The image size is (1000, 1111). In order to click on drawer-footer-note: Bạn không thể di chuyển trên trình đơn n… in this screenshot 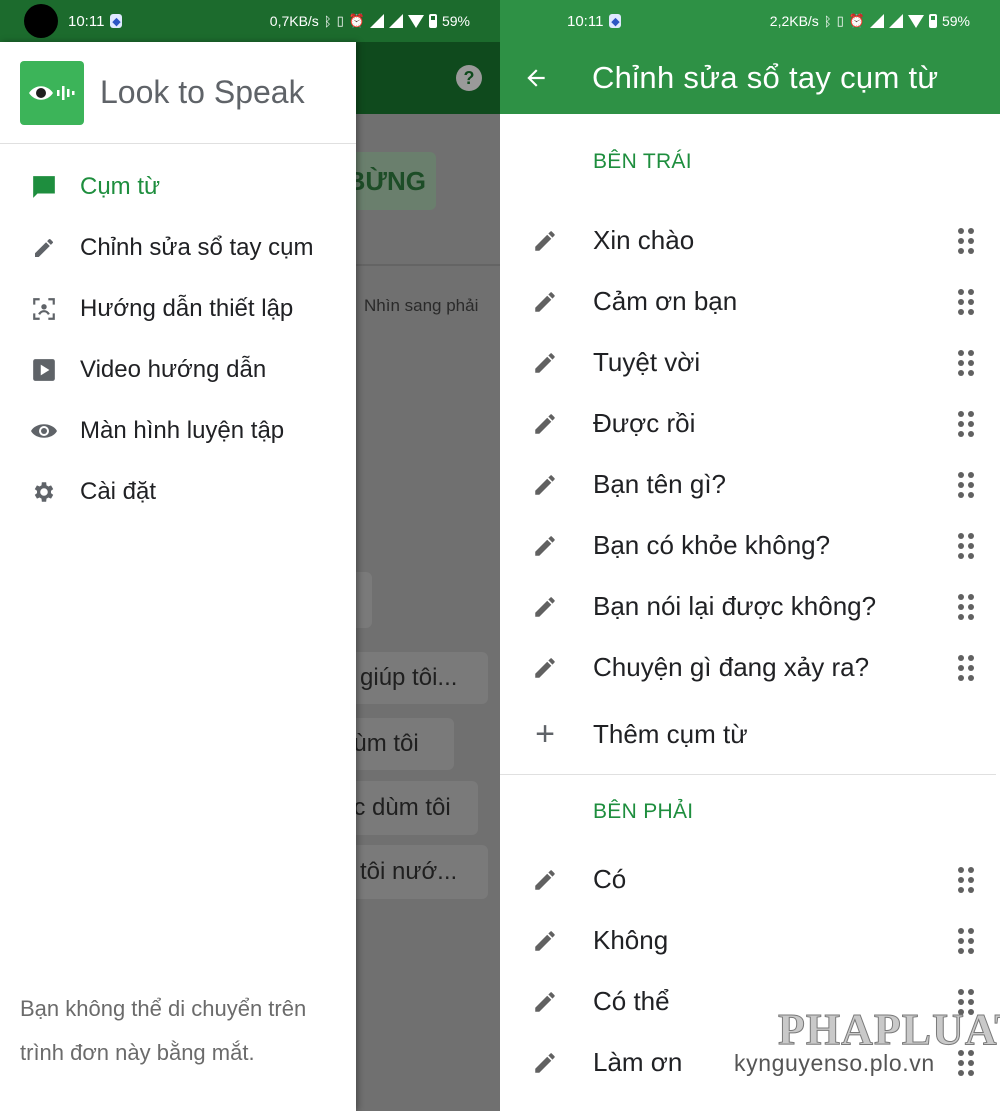, I will do `click(163, 1030)`.